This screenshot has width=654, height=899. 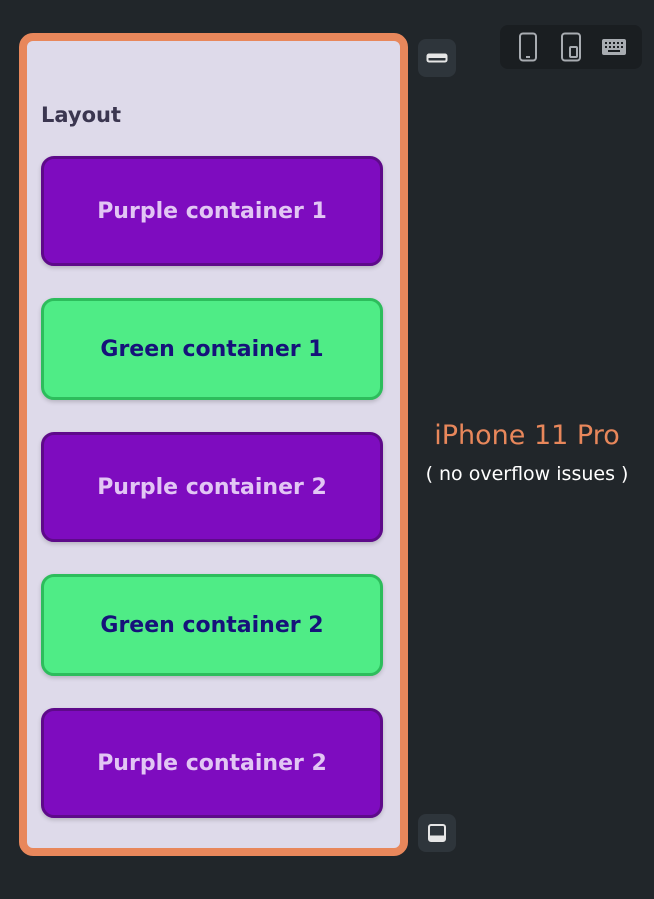 I want to click on tablet-view-button, so click(x=571, y=47).